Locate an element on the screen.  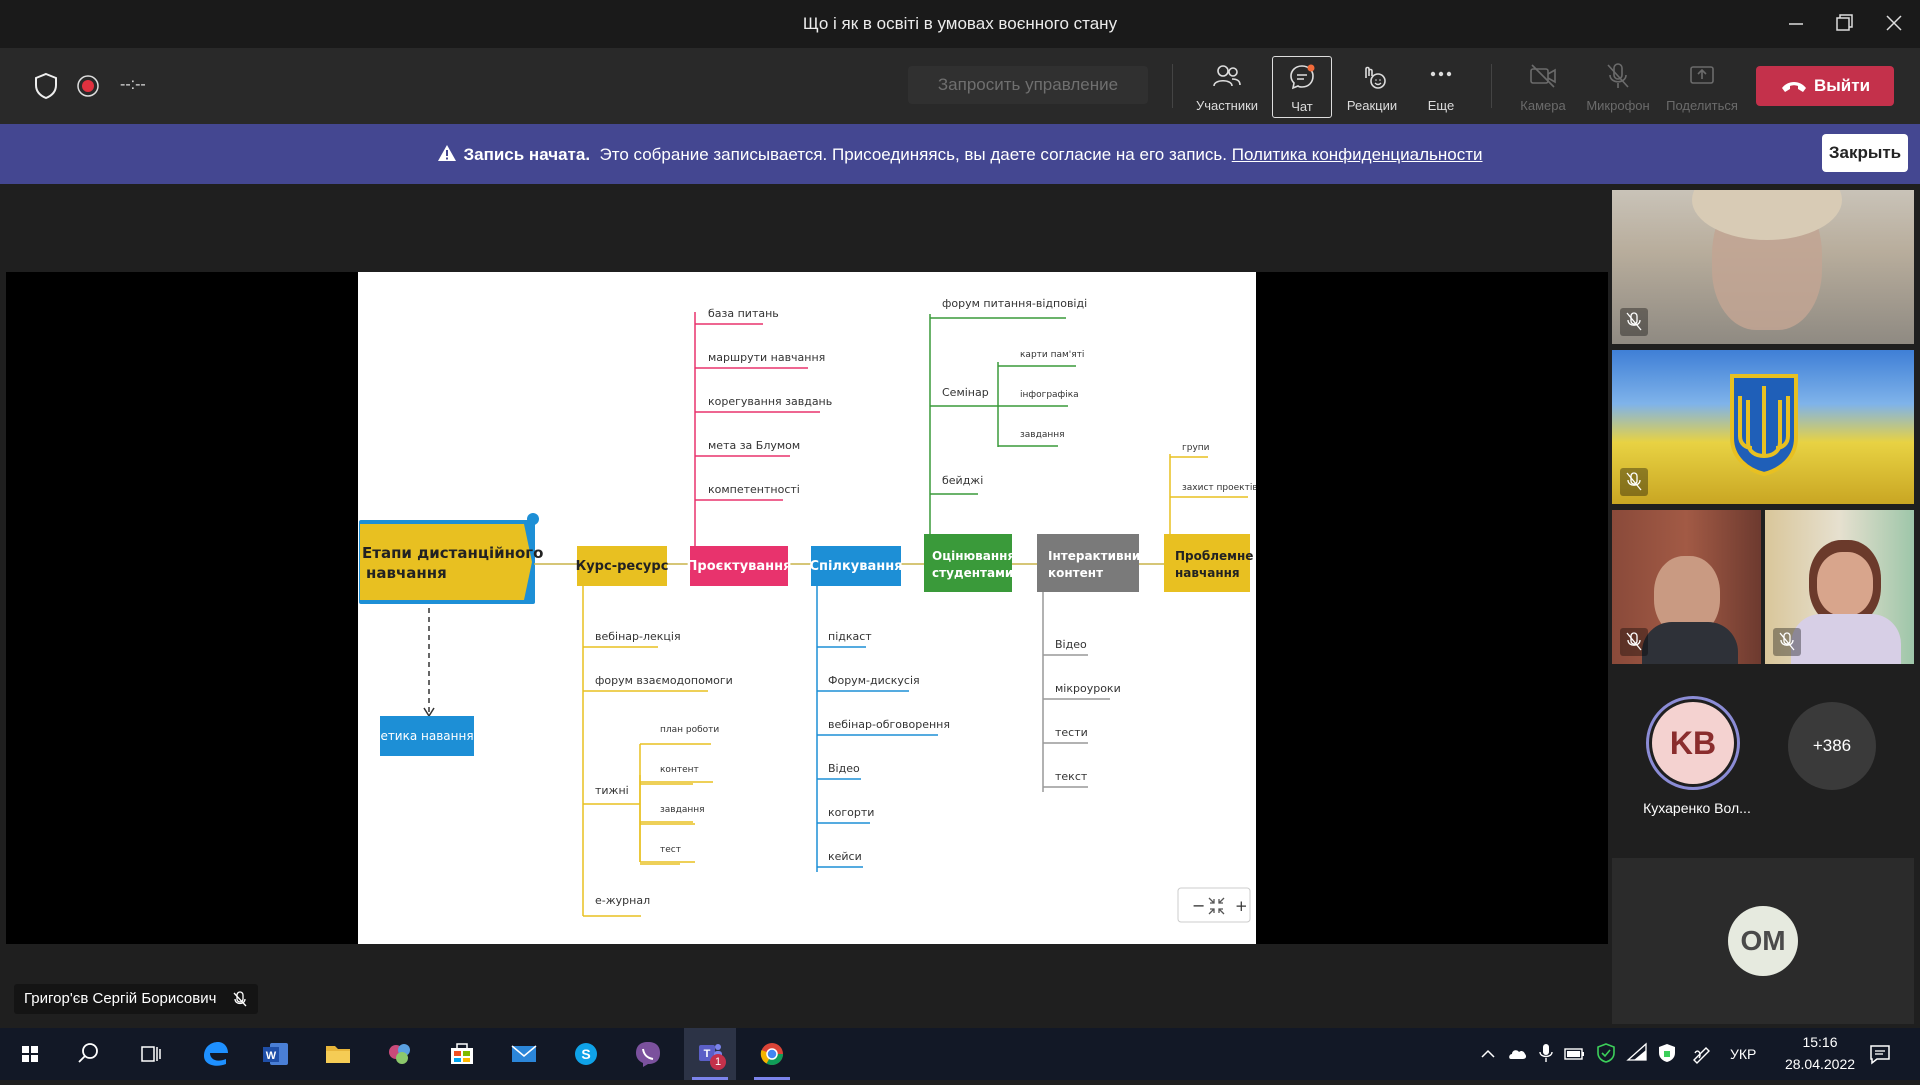
comm-item-2: вебінар-обговорення is located at coordinates (889, 724).